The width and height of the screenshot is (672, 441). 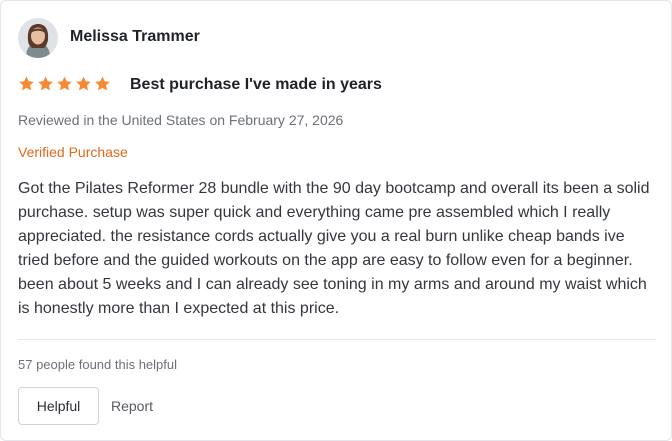 What do you see at coordinates (98, 364) in the screenshot?
I see `helpful-count: 57 people found this helpful` at bounding box center [98, 364].